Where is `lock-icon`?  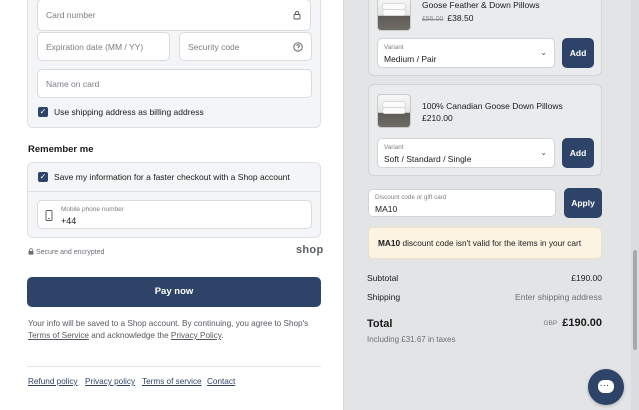 lock-icon is located at coordinates (297, 15).